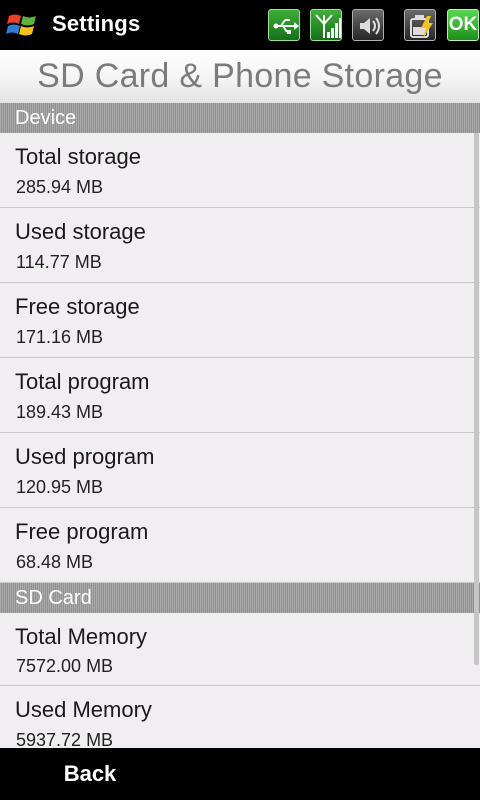 The width and height of the screenshot is (480, 800). What do you see at coordinates (60, 412) in the screenshot?
I see `item-value: 189.43 MB` at bounding box center [60, 412].